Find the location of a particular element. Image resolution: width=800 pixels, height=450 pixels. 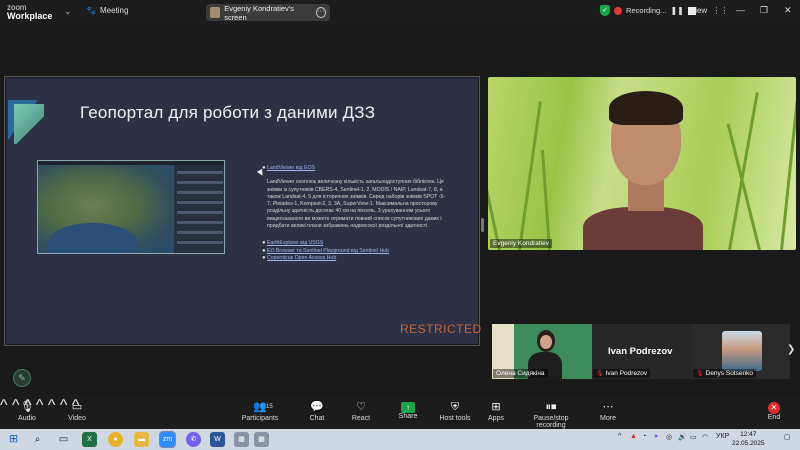

pause-stop-label: Pause/stop recording is located at coordinates (551, 422).